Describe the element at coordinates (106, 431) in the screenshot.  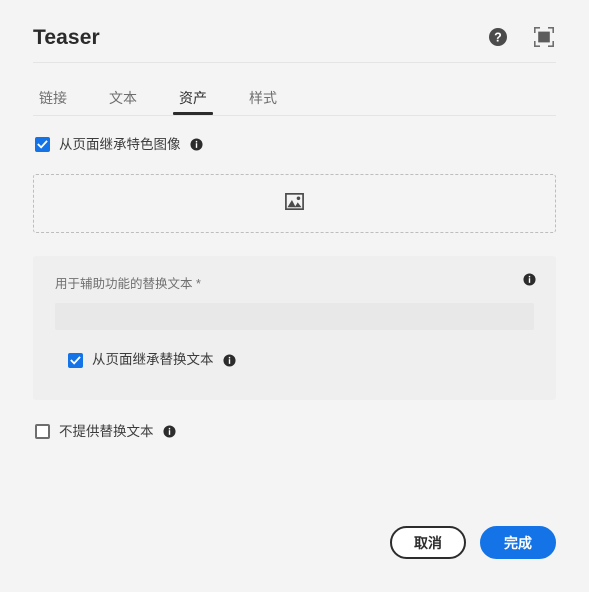
I see `no-alt-text-label: 不提供替换文本` at that location.